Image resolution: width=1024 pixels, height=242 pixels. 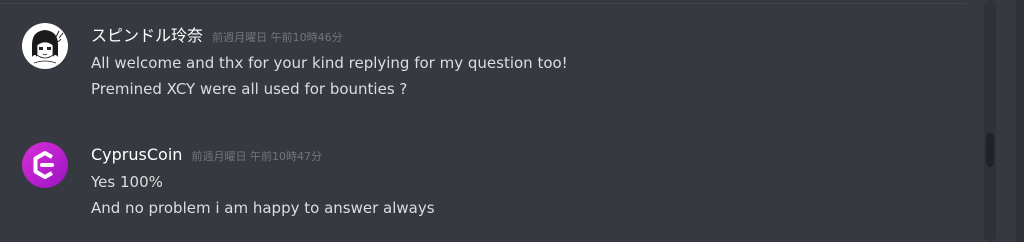 I want to click on scrollbar-thumb, so click(x=990, y=150).